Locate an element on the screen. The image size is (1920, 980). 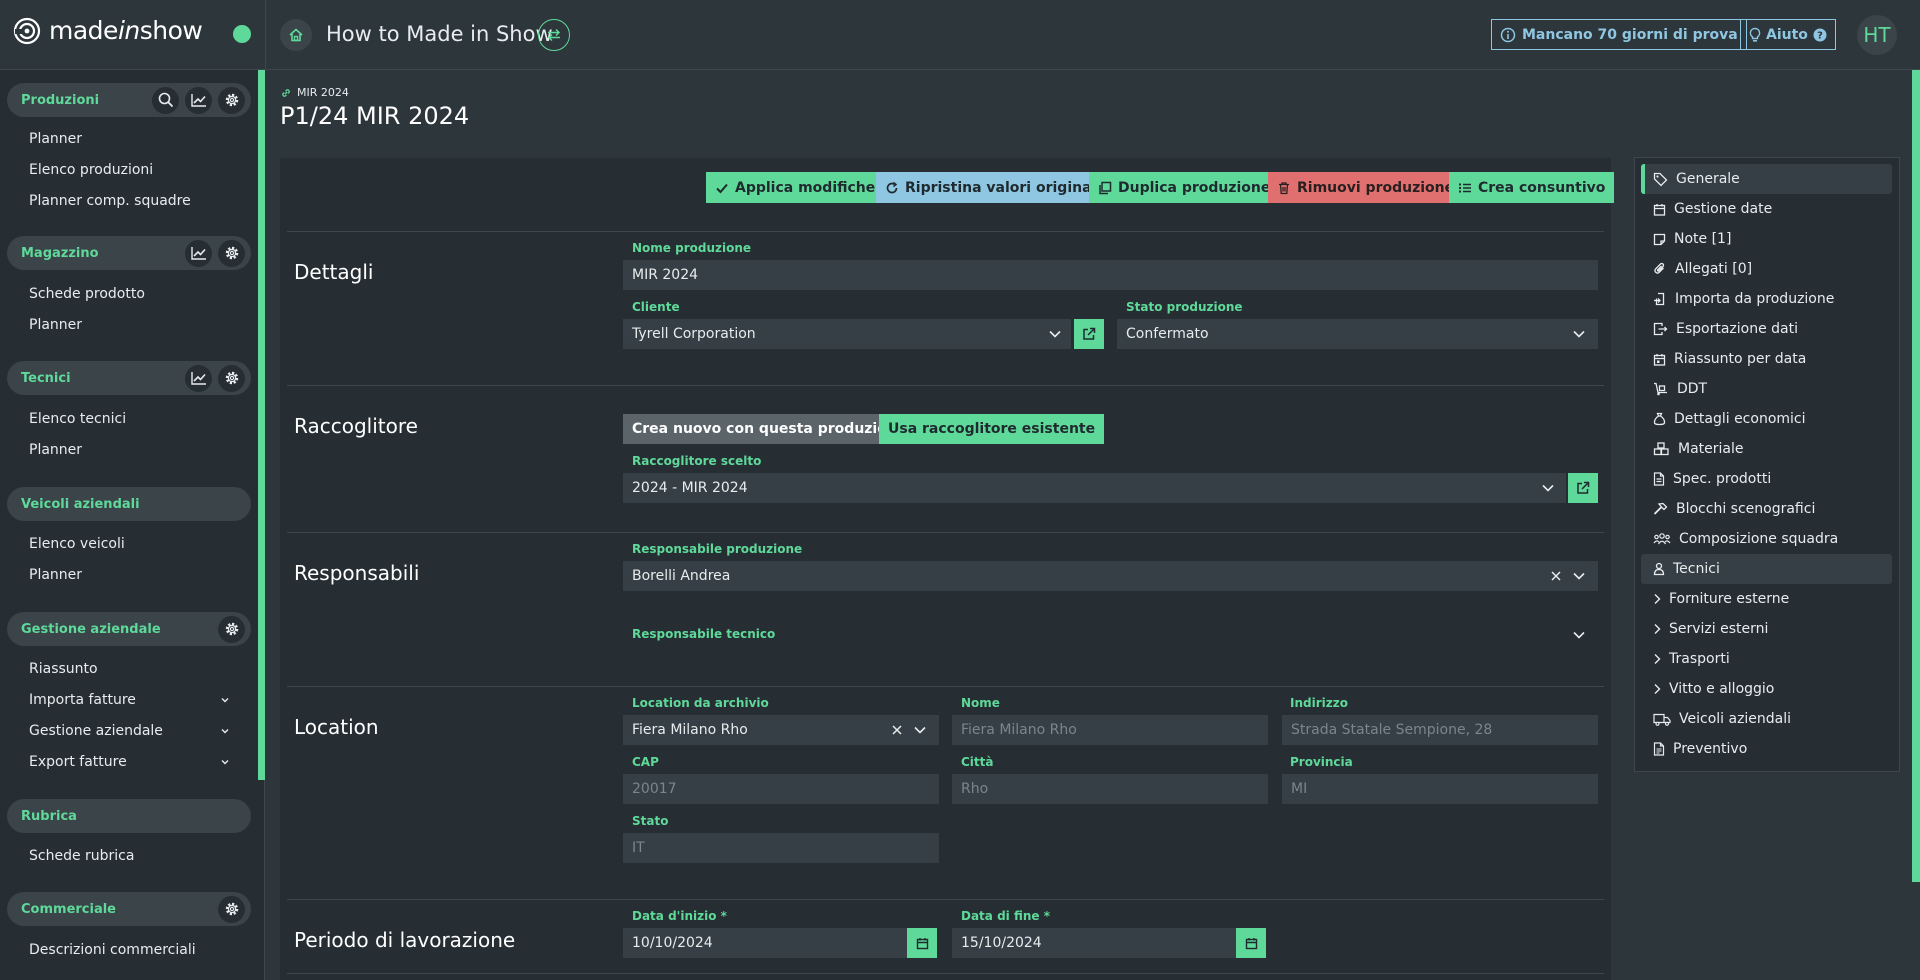
data-fine-calendar-button is located at coordinates (1251, 943).